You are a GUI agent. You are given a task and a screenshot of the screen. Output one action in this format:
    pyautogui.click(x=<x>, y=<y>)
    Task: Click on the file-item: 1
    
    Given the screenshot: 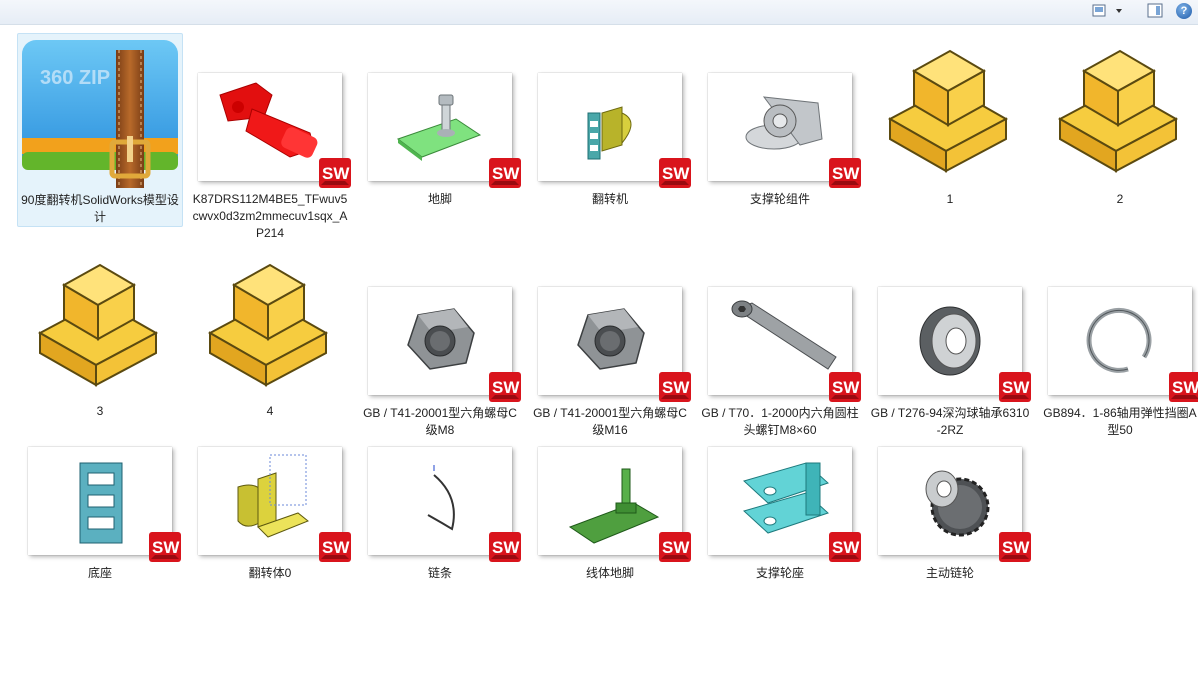 What is the action you would take?
    pyautogui.click(x=950, y=127)
    